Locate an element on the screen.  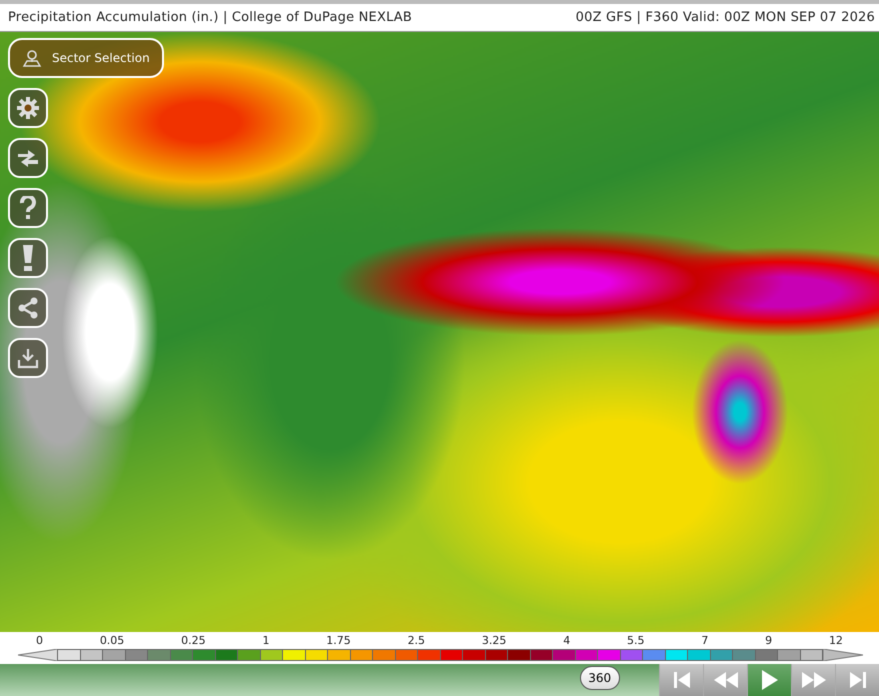
play-button is located at coordinates (769, 680).